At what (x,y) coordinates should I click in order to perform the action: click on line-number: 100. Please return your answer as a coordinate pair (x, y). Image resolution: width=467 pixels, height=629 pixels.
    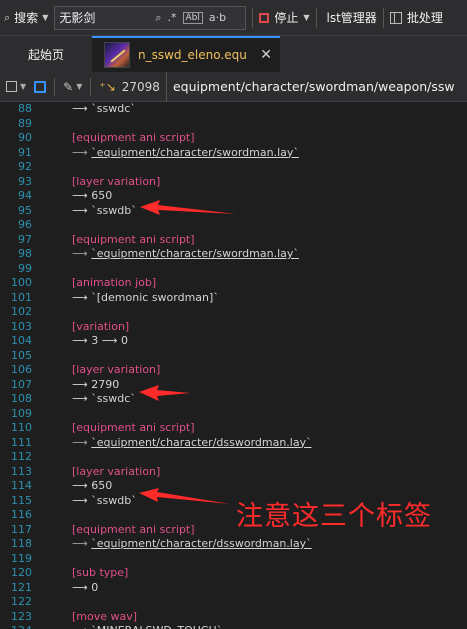
    Looking at the image, I should click on (21, 282).